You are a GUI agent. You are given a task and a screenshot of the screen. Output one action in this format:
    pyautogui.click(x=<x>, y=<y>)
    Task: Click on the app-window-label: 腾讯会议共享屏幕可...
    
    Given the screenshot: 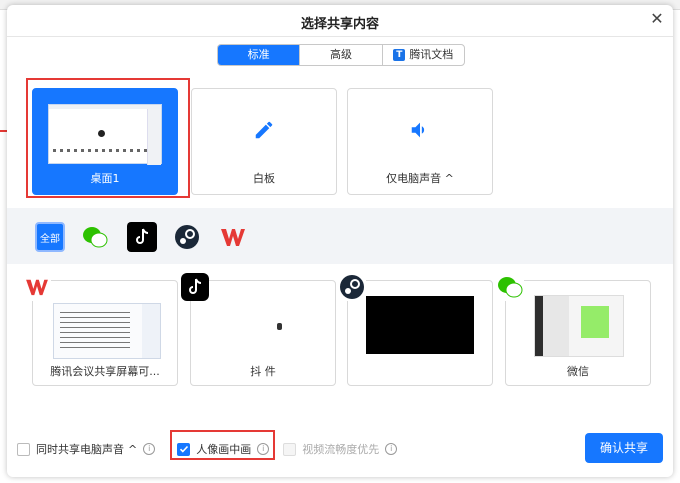 What is the action you would take?
    pyautogui.click(x=105, y=371)
    